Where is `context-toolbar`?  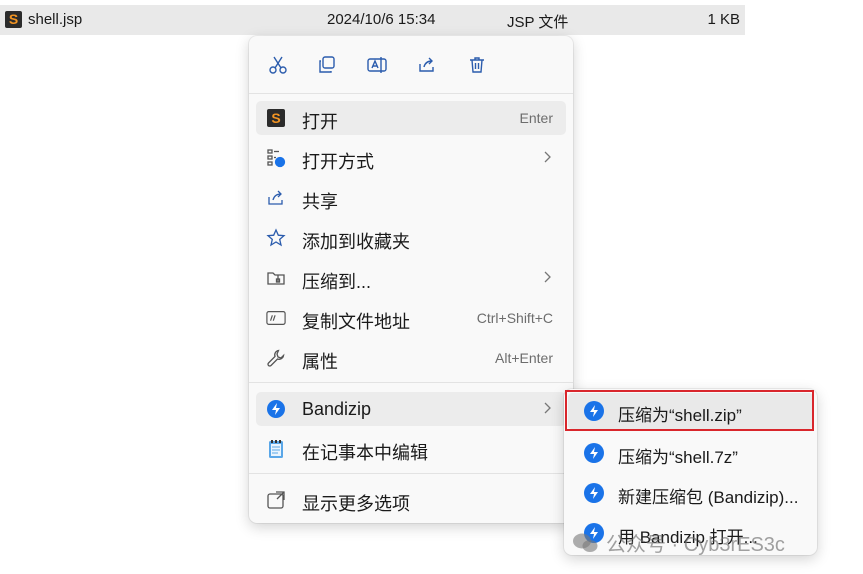 context-toolbar is located at coordinates (411, 64).